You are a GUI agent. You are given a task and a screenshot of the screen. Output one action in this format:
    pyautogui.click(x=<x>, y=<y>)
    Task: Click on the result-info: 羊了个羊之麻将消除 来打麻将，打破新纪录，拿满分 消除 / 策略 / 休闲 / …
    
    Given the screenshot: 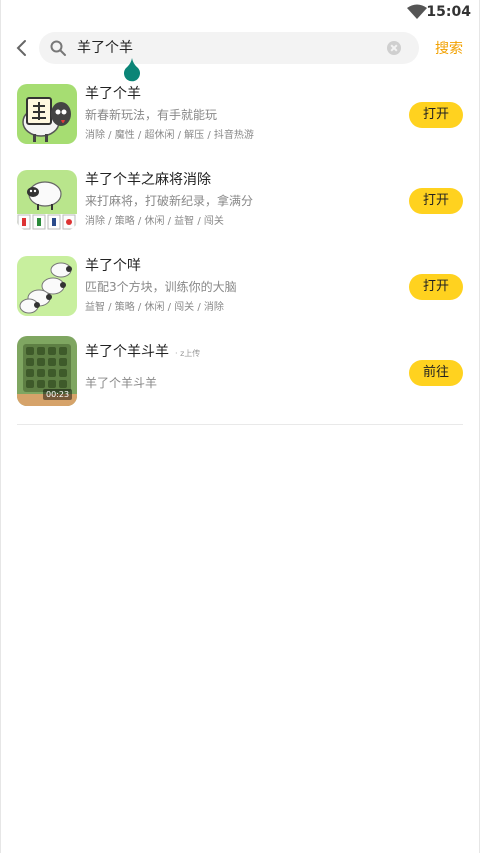 What is the action you would take?
    pyautogui.click(x=229, y=199)
    